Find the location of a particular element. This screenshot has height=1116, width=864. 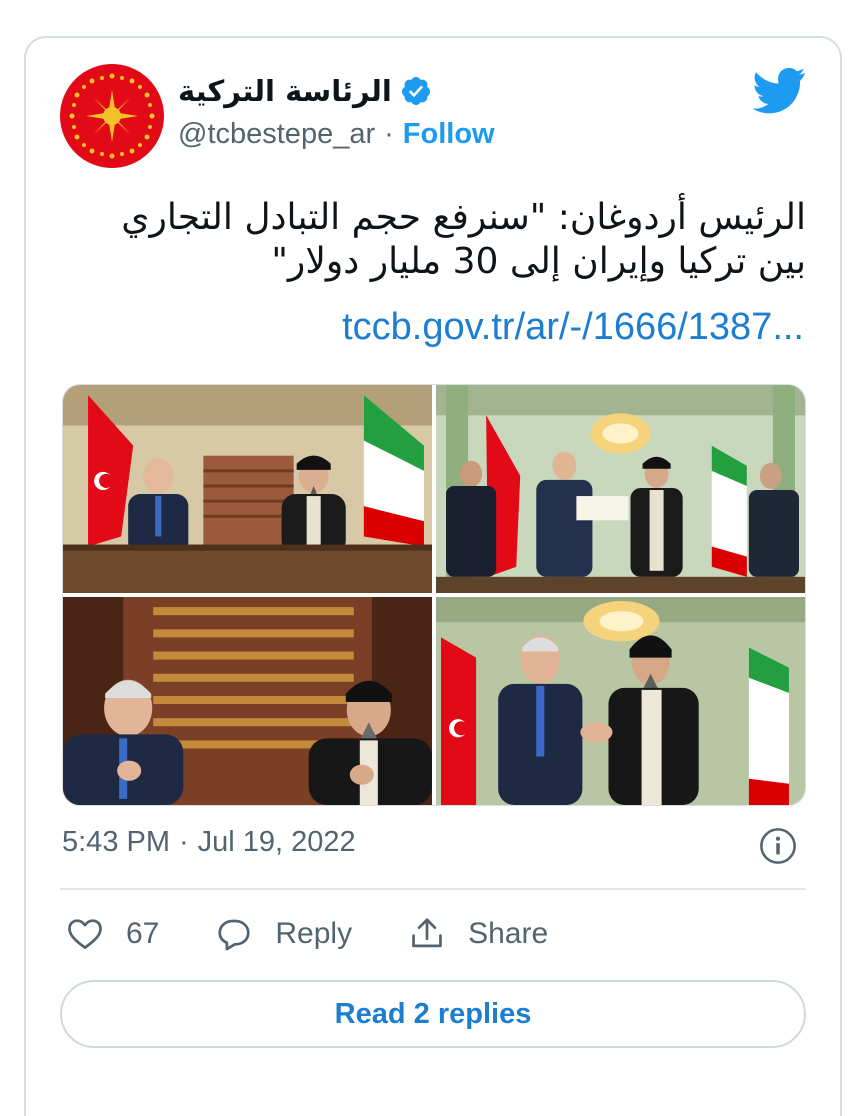

photo-2-image is located at coordinates (620, 489).